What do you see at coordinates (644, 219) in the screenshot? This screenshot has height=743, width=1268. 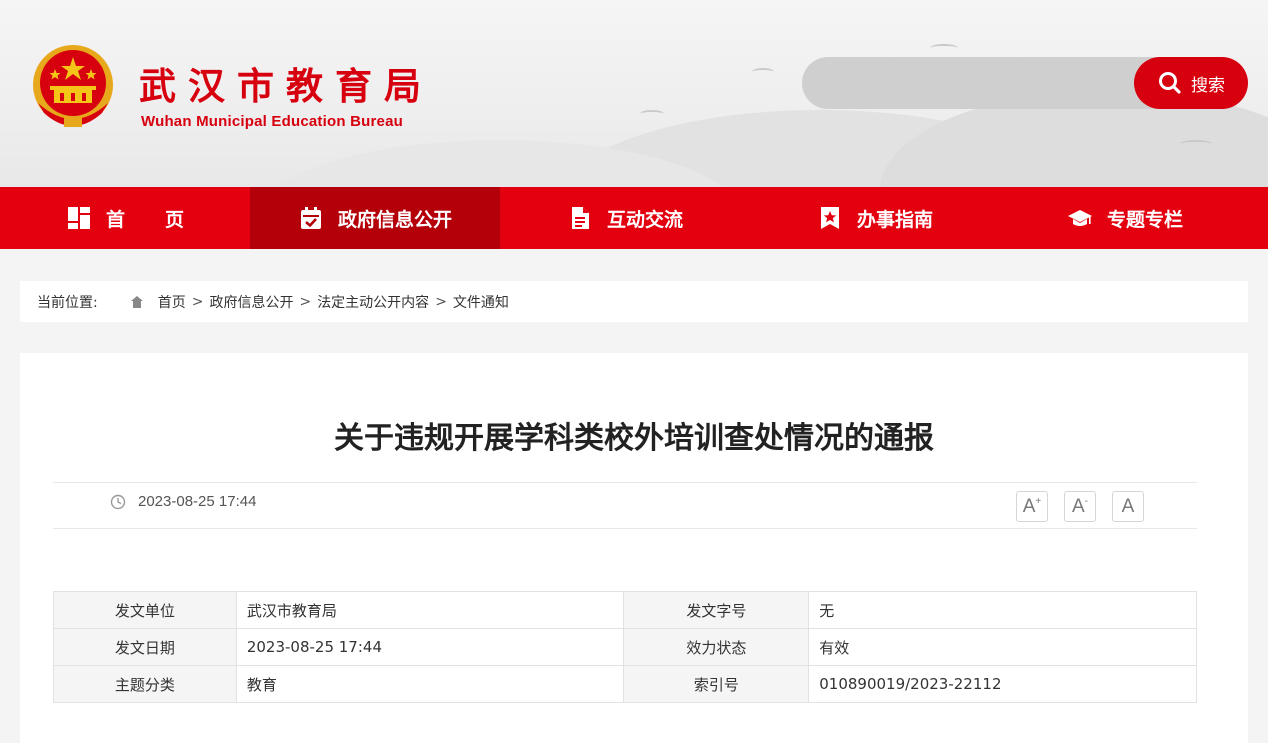 I see `nav-item-label: 互动交流` at bounding box center [644, 219].